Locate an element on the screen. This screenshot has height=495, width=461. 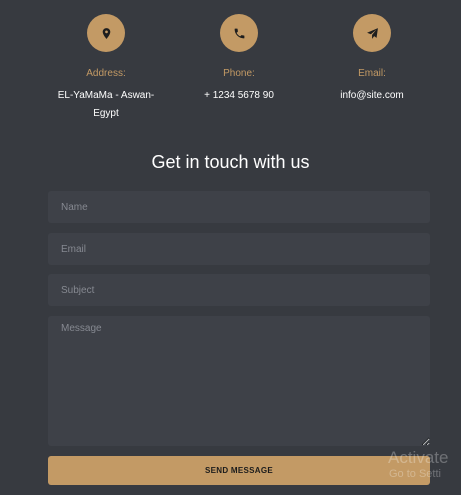
address-icon-circle is located at coordinates (106, 33).